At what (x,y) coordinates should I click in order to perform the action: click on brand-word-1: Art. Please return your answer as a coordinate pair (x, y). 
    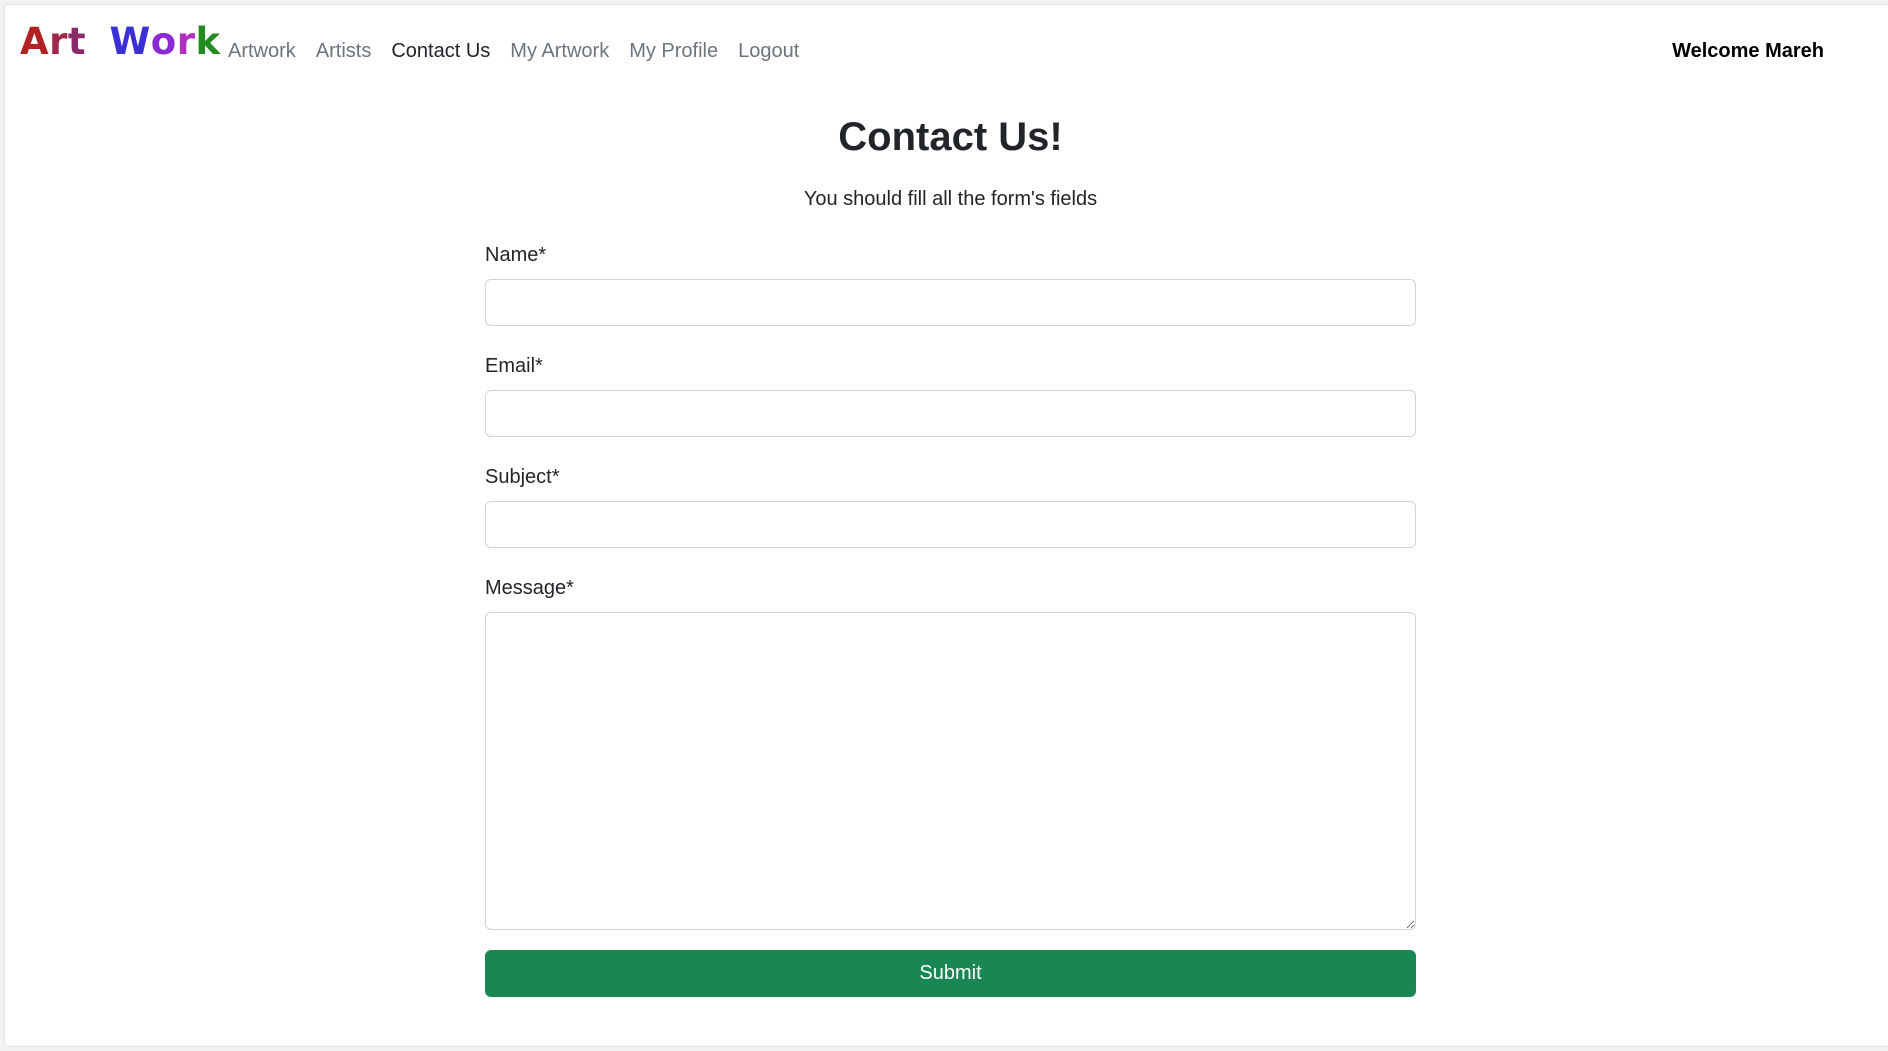
    Looking at the image, I should click on (53, 41).